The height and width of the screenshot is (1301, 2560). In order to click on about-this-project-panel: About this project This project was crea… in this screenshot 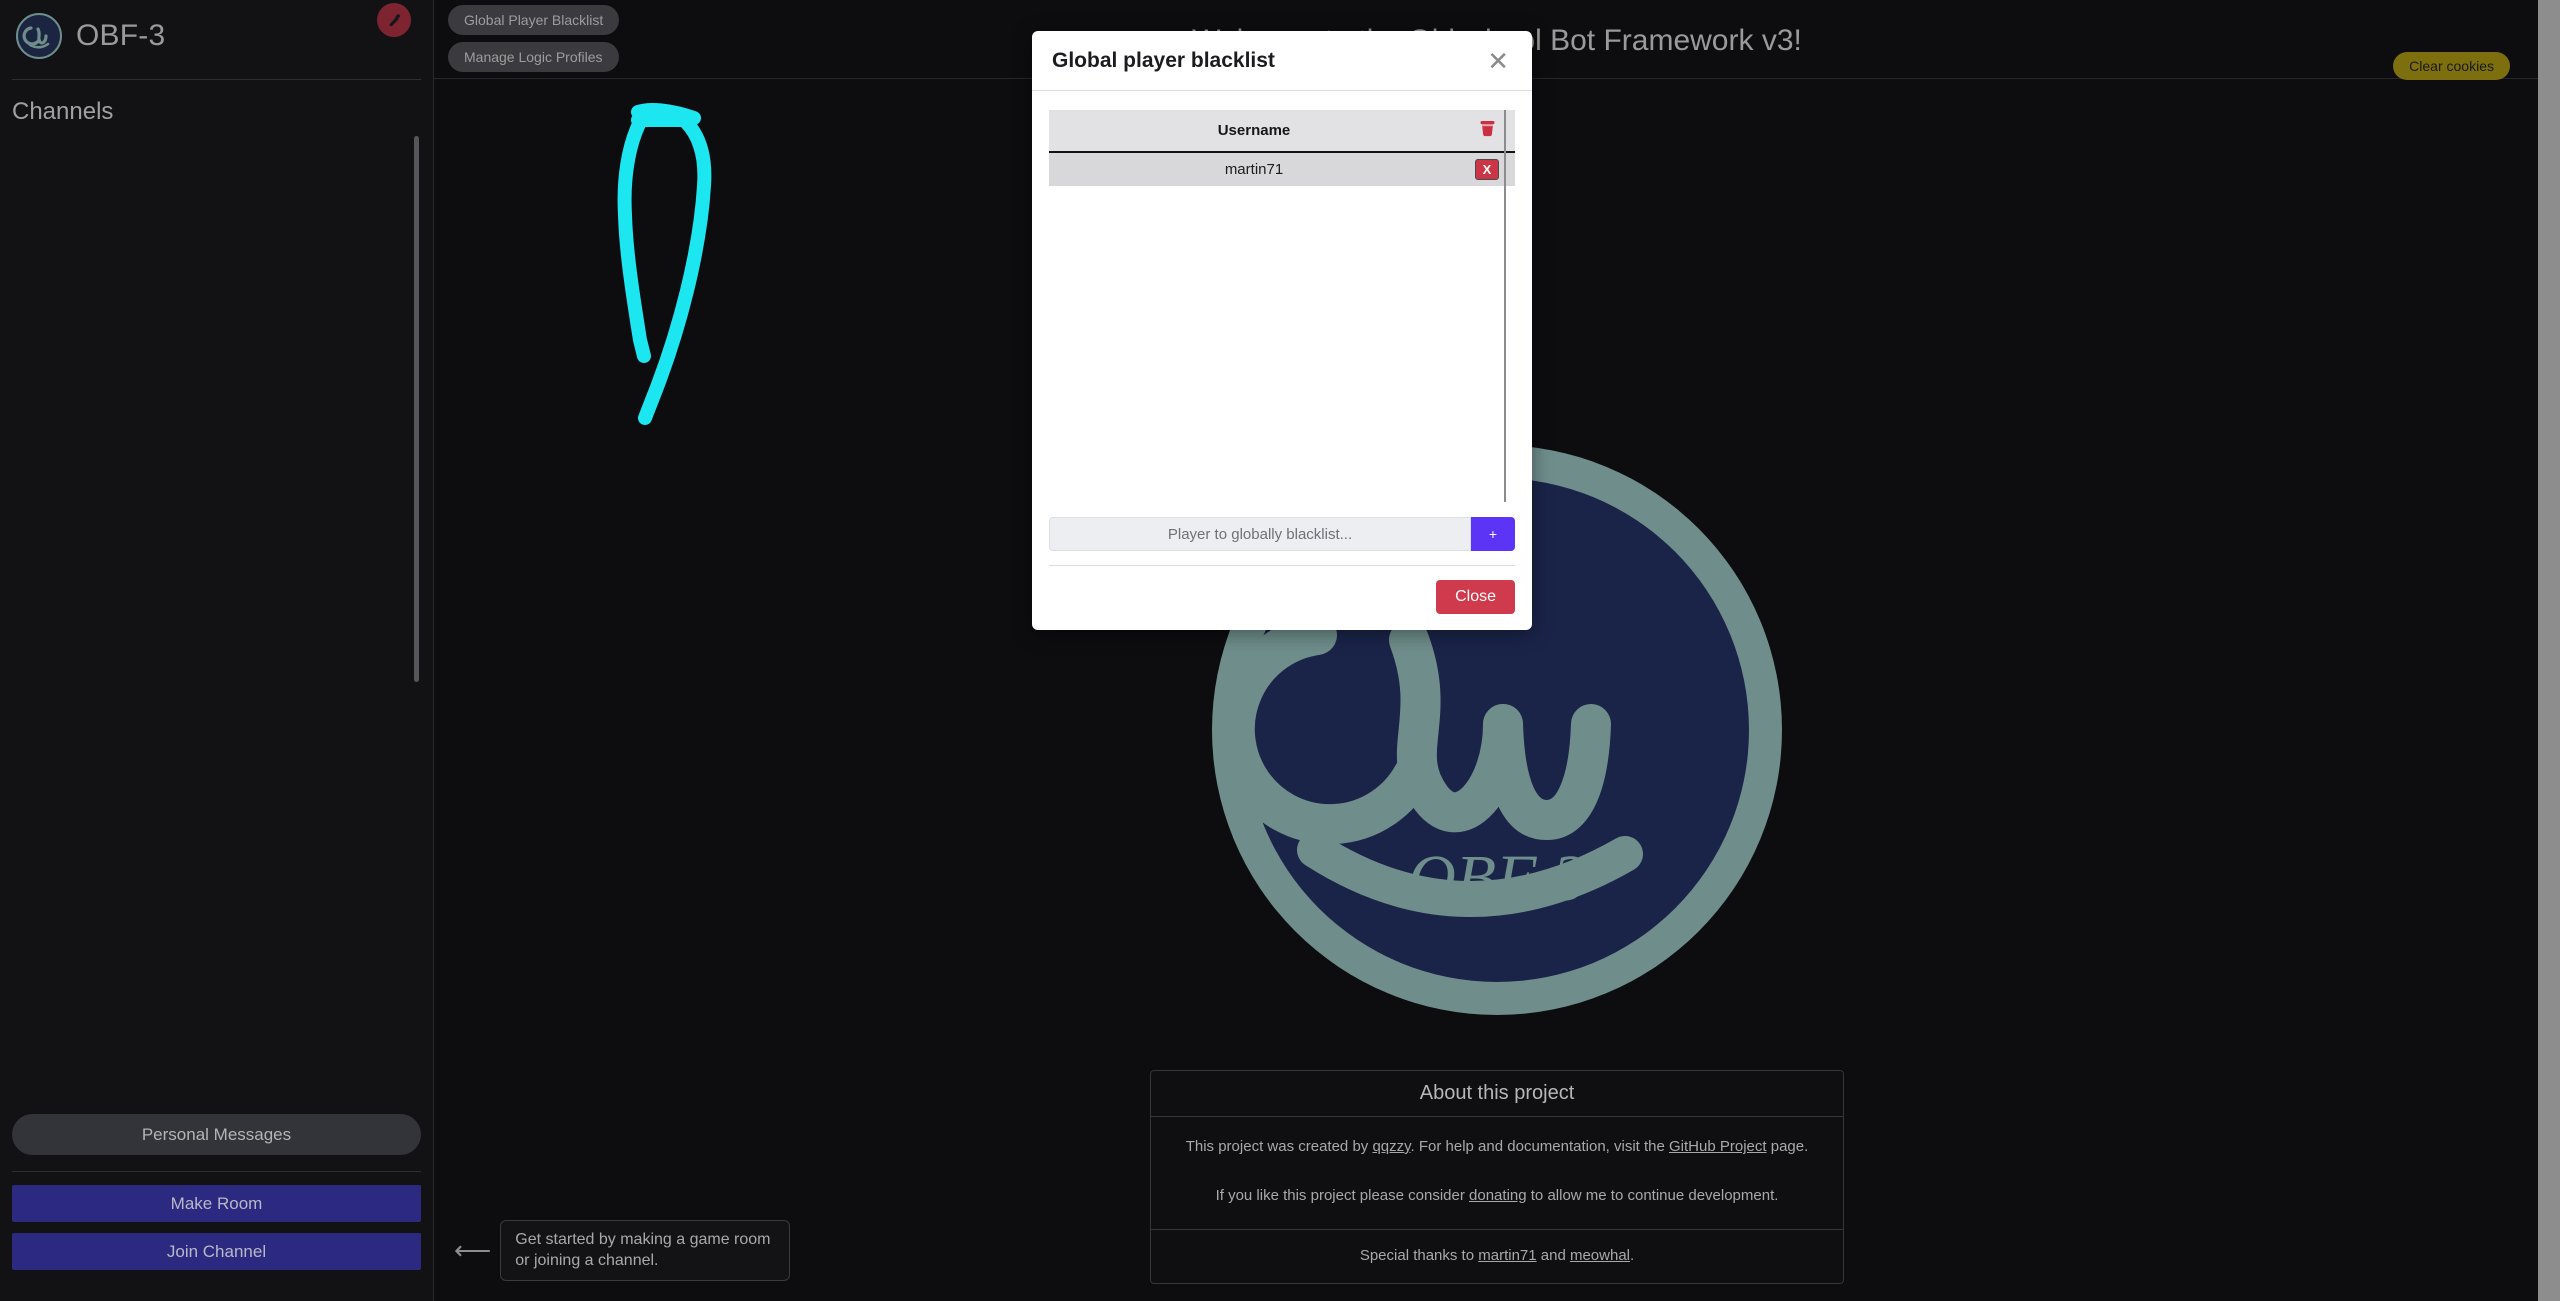, I will do `click(1497, 1177)`.